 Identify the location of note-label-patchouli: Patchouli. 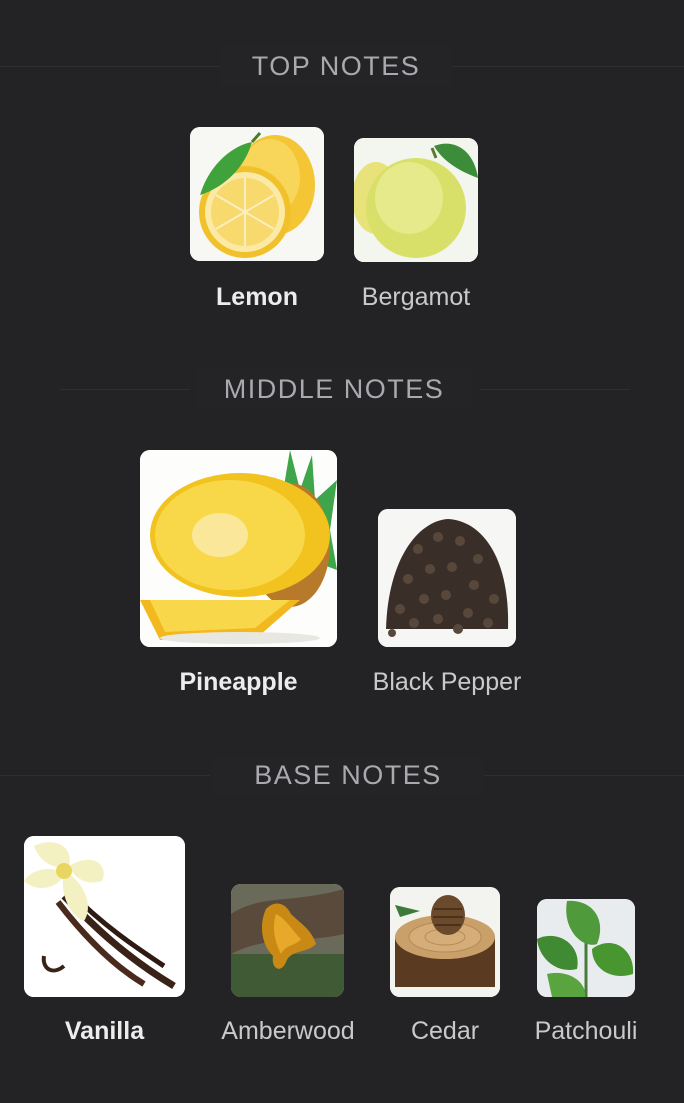
(586, 1031).